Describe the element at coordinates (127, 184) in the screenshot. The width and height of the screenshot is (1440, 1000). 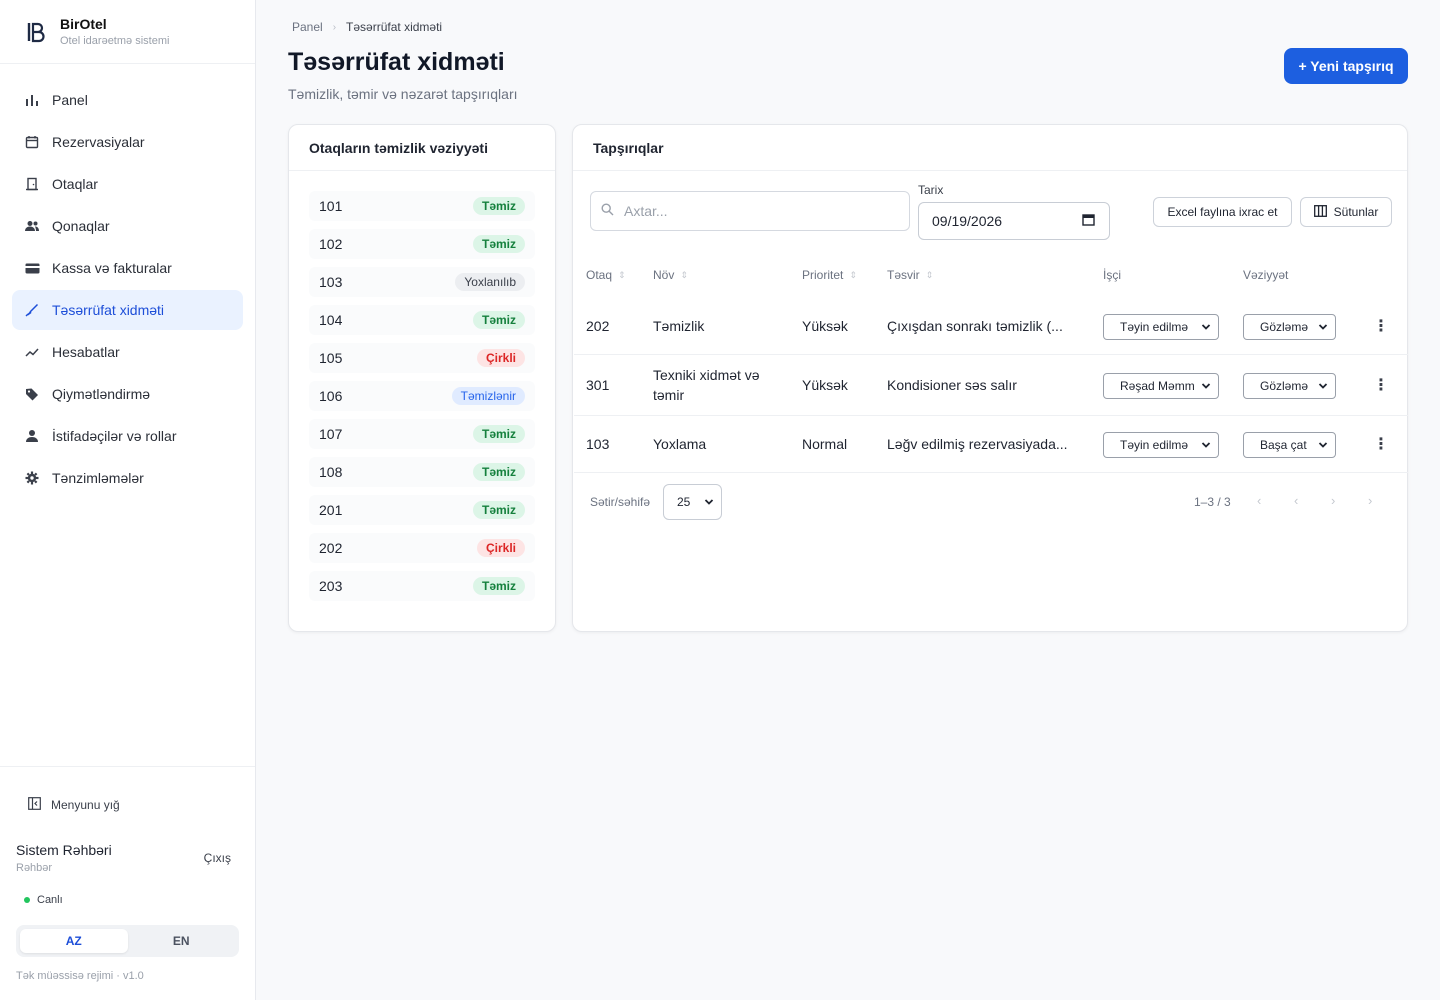
I see `nav-item-rooms: Otaqlar` at that location.